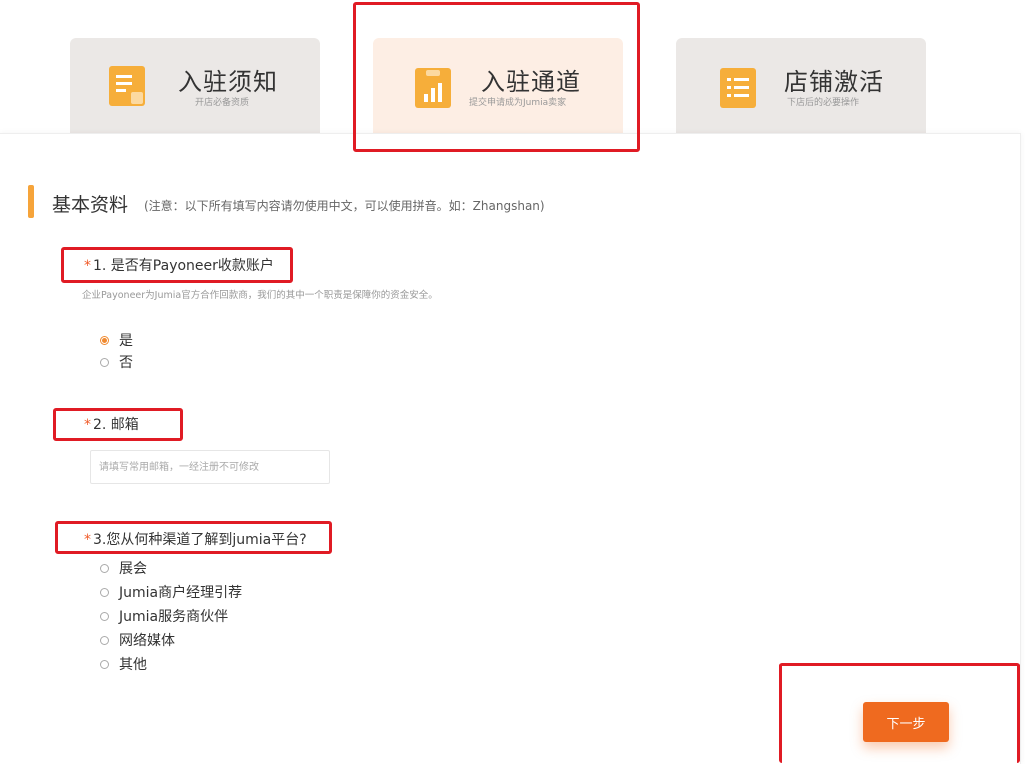  What do you see at coordinates (344, 206) in the screenshot?
I see `section-note: (注意：以下所有填写内容请勿使用中文，可以使用拼音。如：Zhangshan)` at bounding box center [344, 206].